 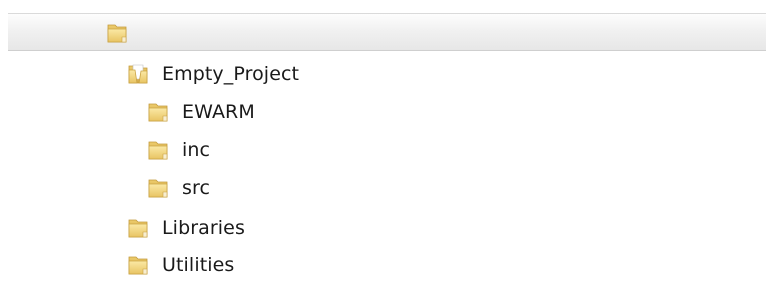 I want to click on tree-item-label: EWARM, so click(x=218, y=111).